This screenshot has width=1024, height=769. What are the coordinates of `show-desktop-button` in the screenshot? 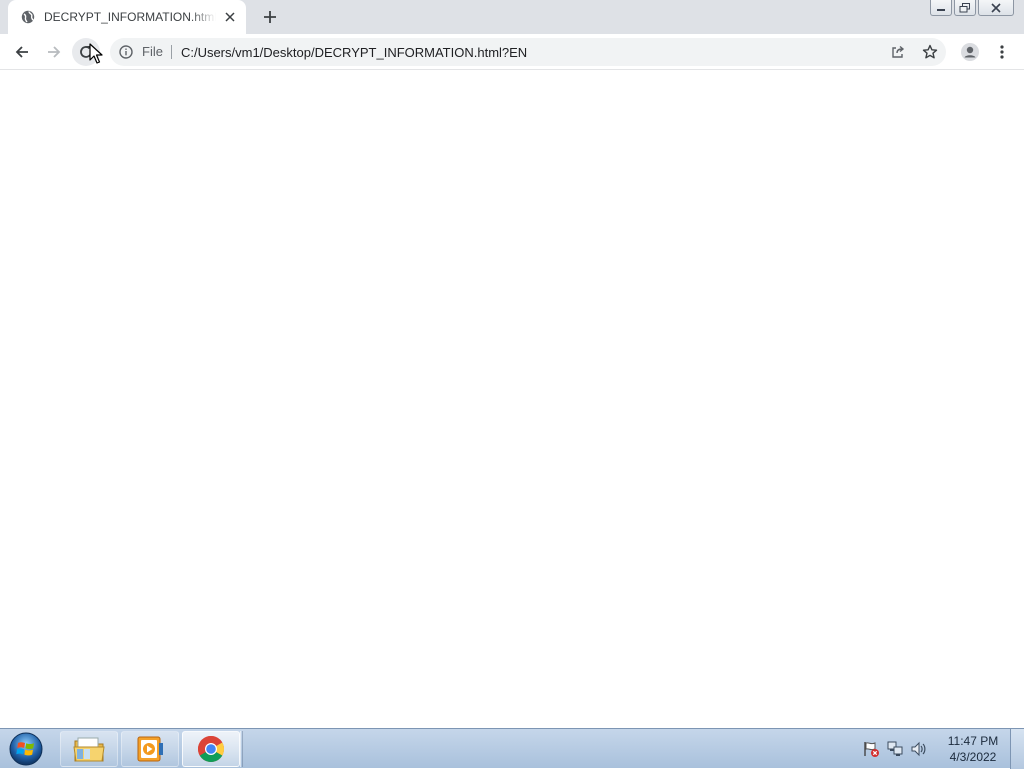 It's located at (1017, 749).